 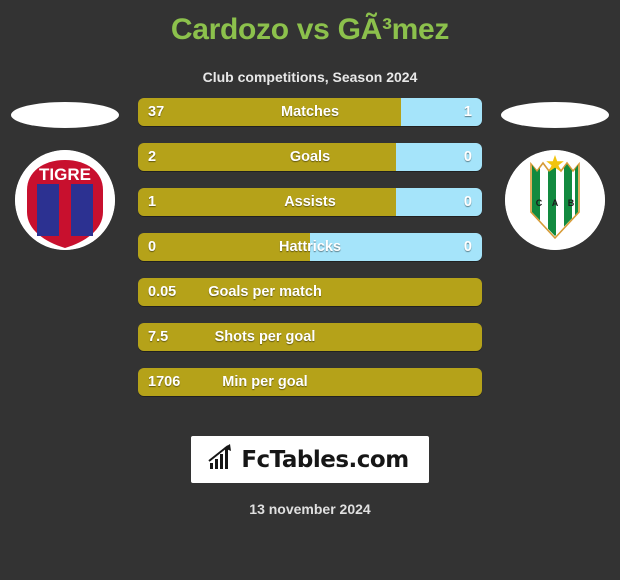 I want to click on fctables-logo-text: FcTables.com, so click(x=325, y=459).